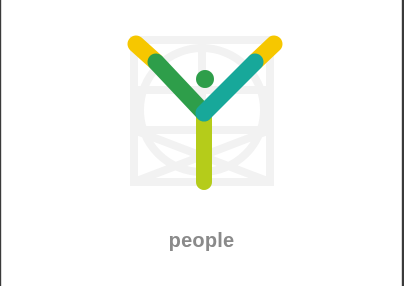 The width and height of the screenshot is (404, 286). Describe the element at coordinates (201, 241) in the screenshot. I see `tile-caption: people` at that location.